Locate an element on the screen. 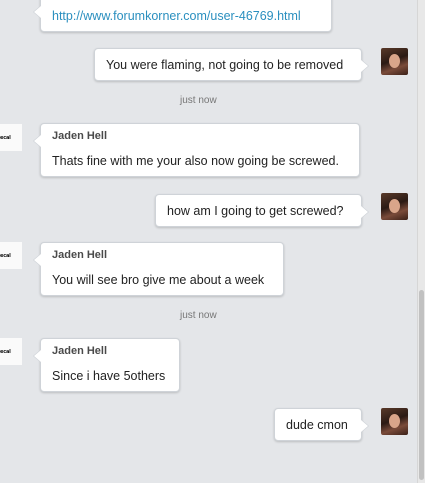  message-bubble-incoming: Jaden Hell Since i have 5others is located at coordinates (110, 365).